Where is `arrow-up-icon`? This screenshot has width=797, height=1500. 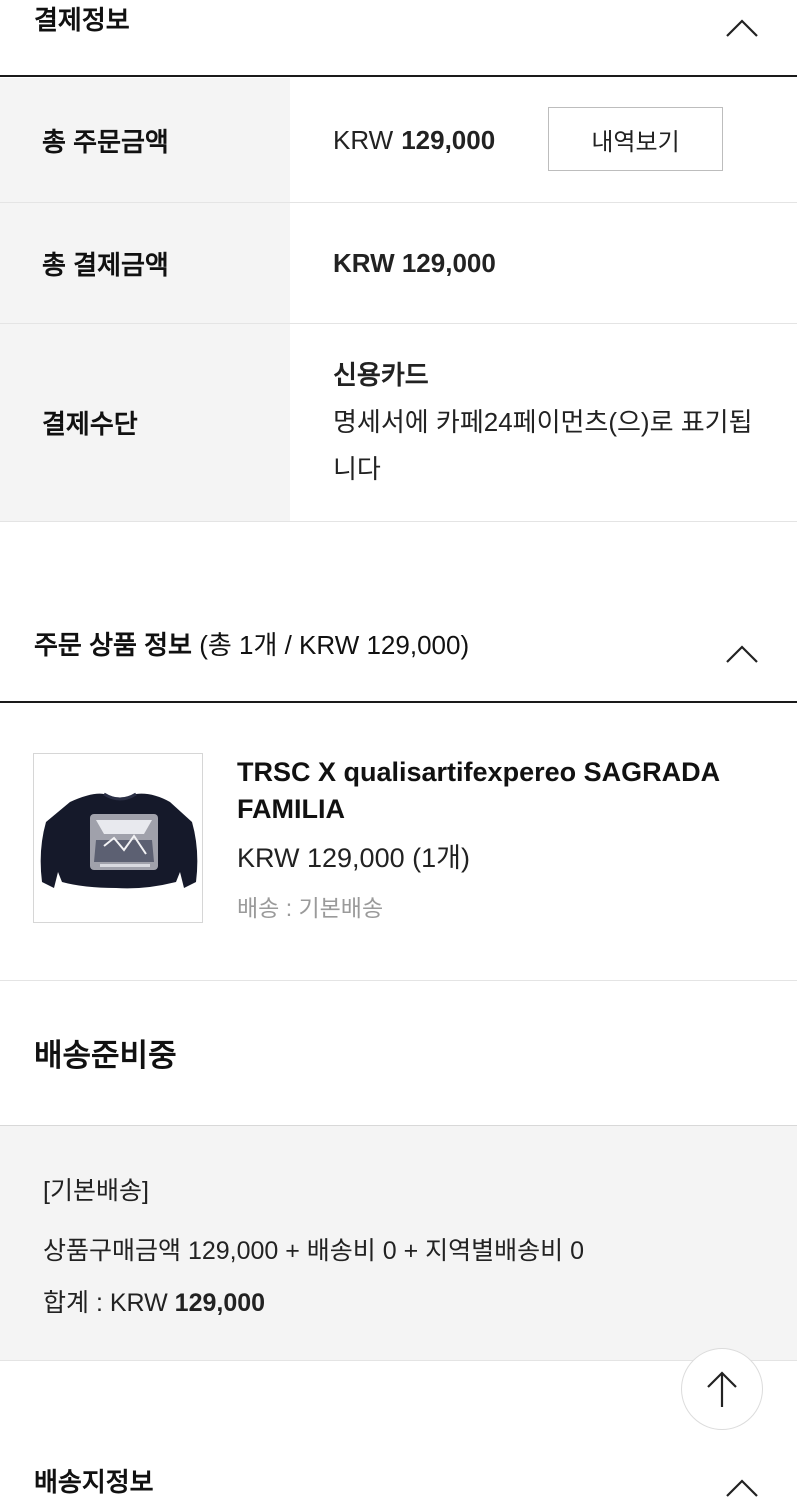
arrow-up-icon is located at coordinates (722, 1389).